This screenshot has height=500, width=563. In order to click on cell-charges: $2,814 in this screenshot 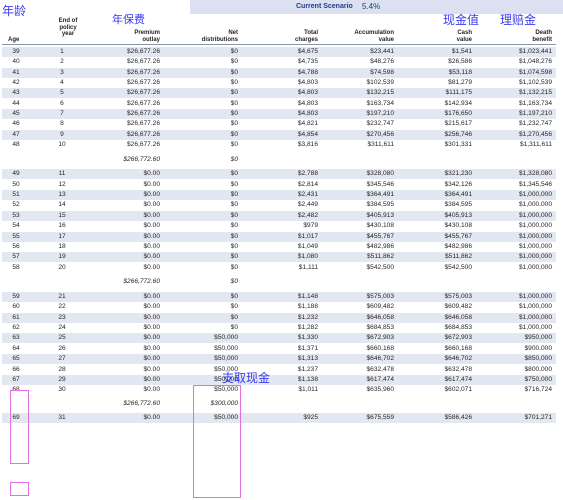, I will do `click(307, 185)`.